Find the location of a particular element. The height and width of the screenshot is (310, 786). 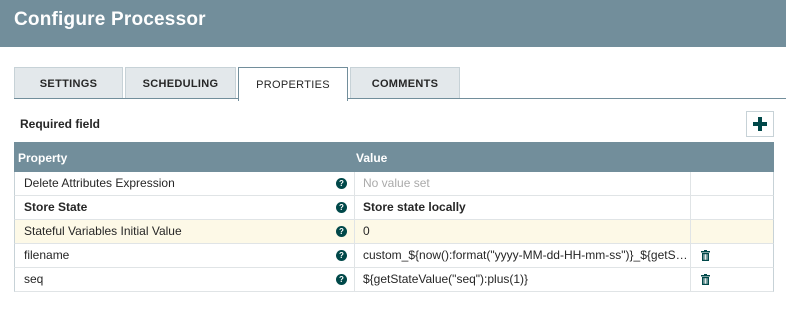

tab-scheduling: SCHEDULING is located at coordinates (180, 83).